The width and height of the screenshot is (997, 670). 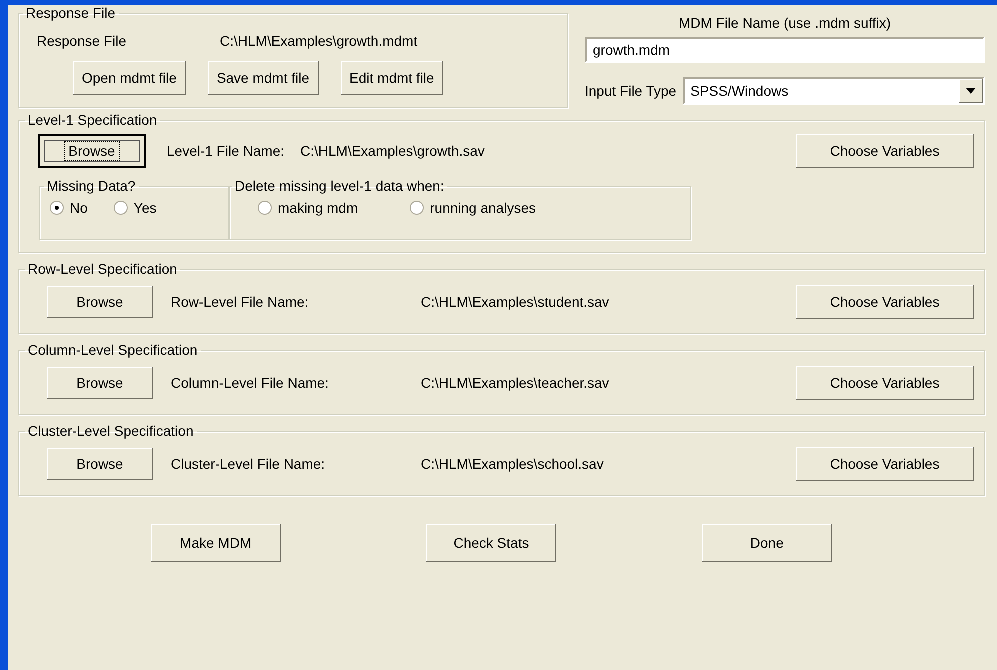 What do you see at coordinates (767, 543) in the screenshot?
I see `action-button: Done` at bounding box center [767, 543].